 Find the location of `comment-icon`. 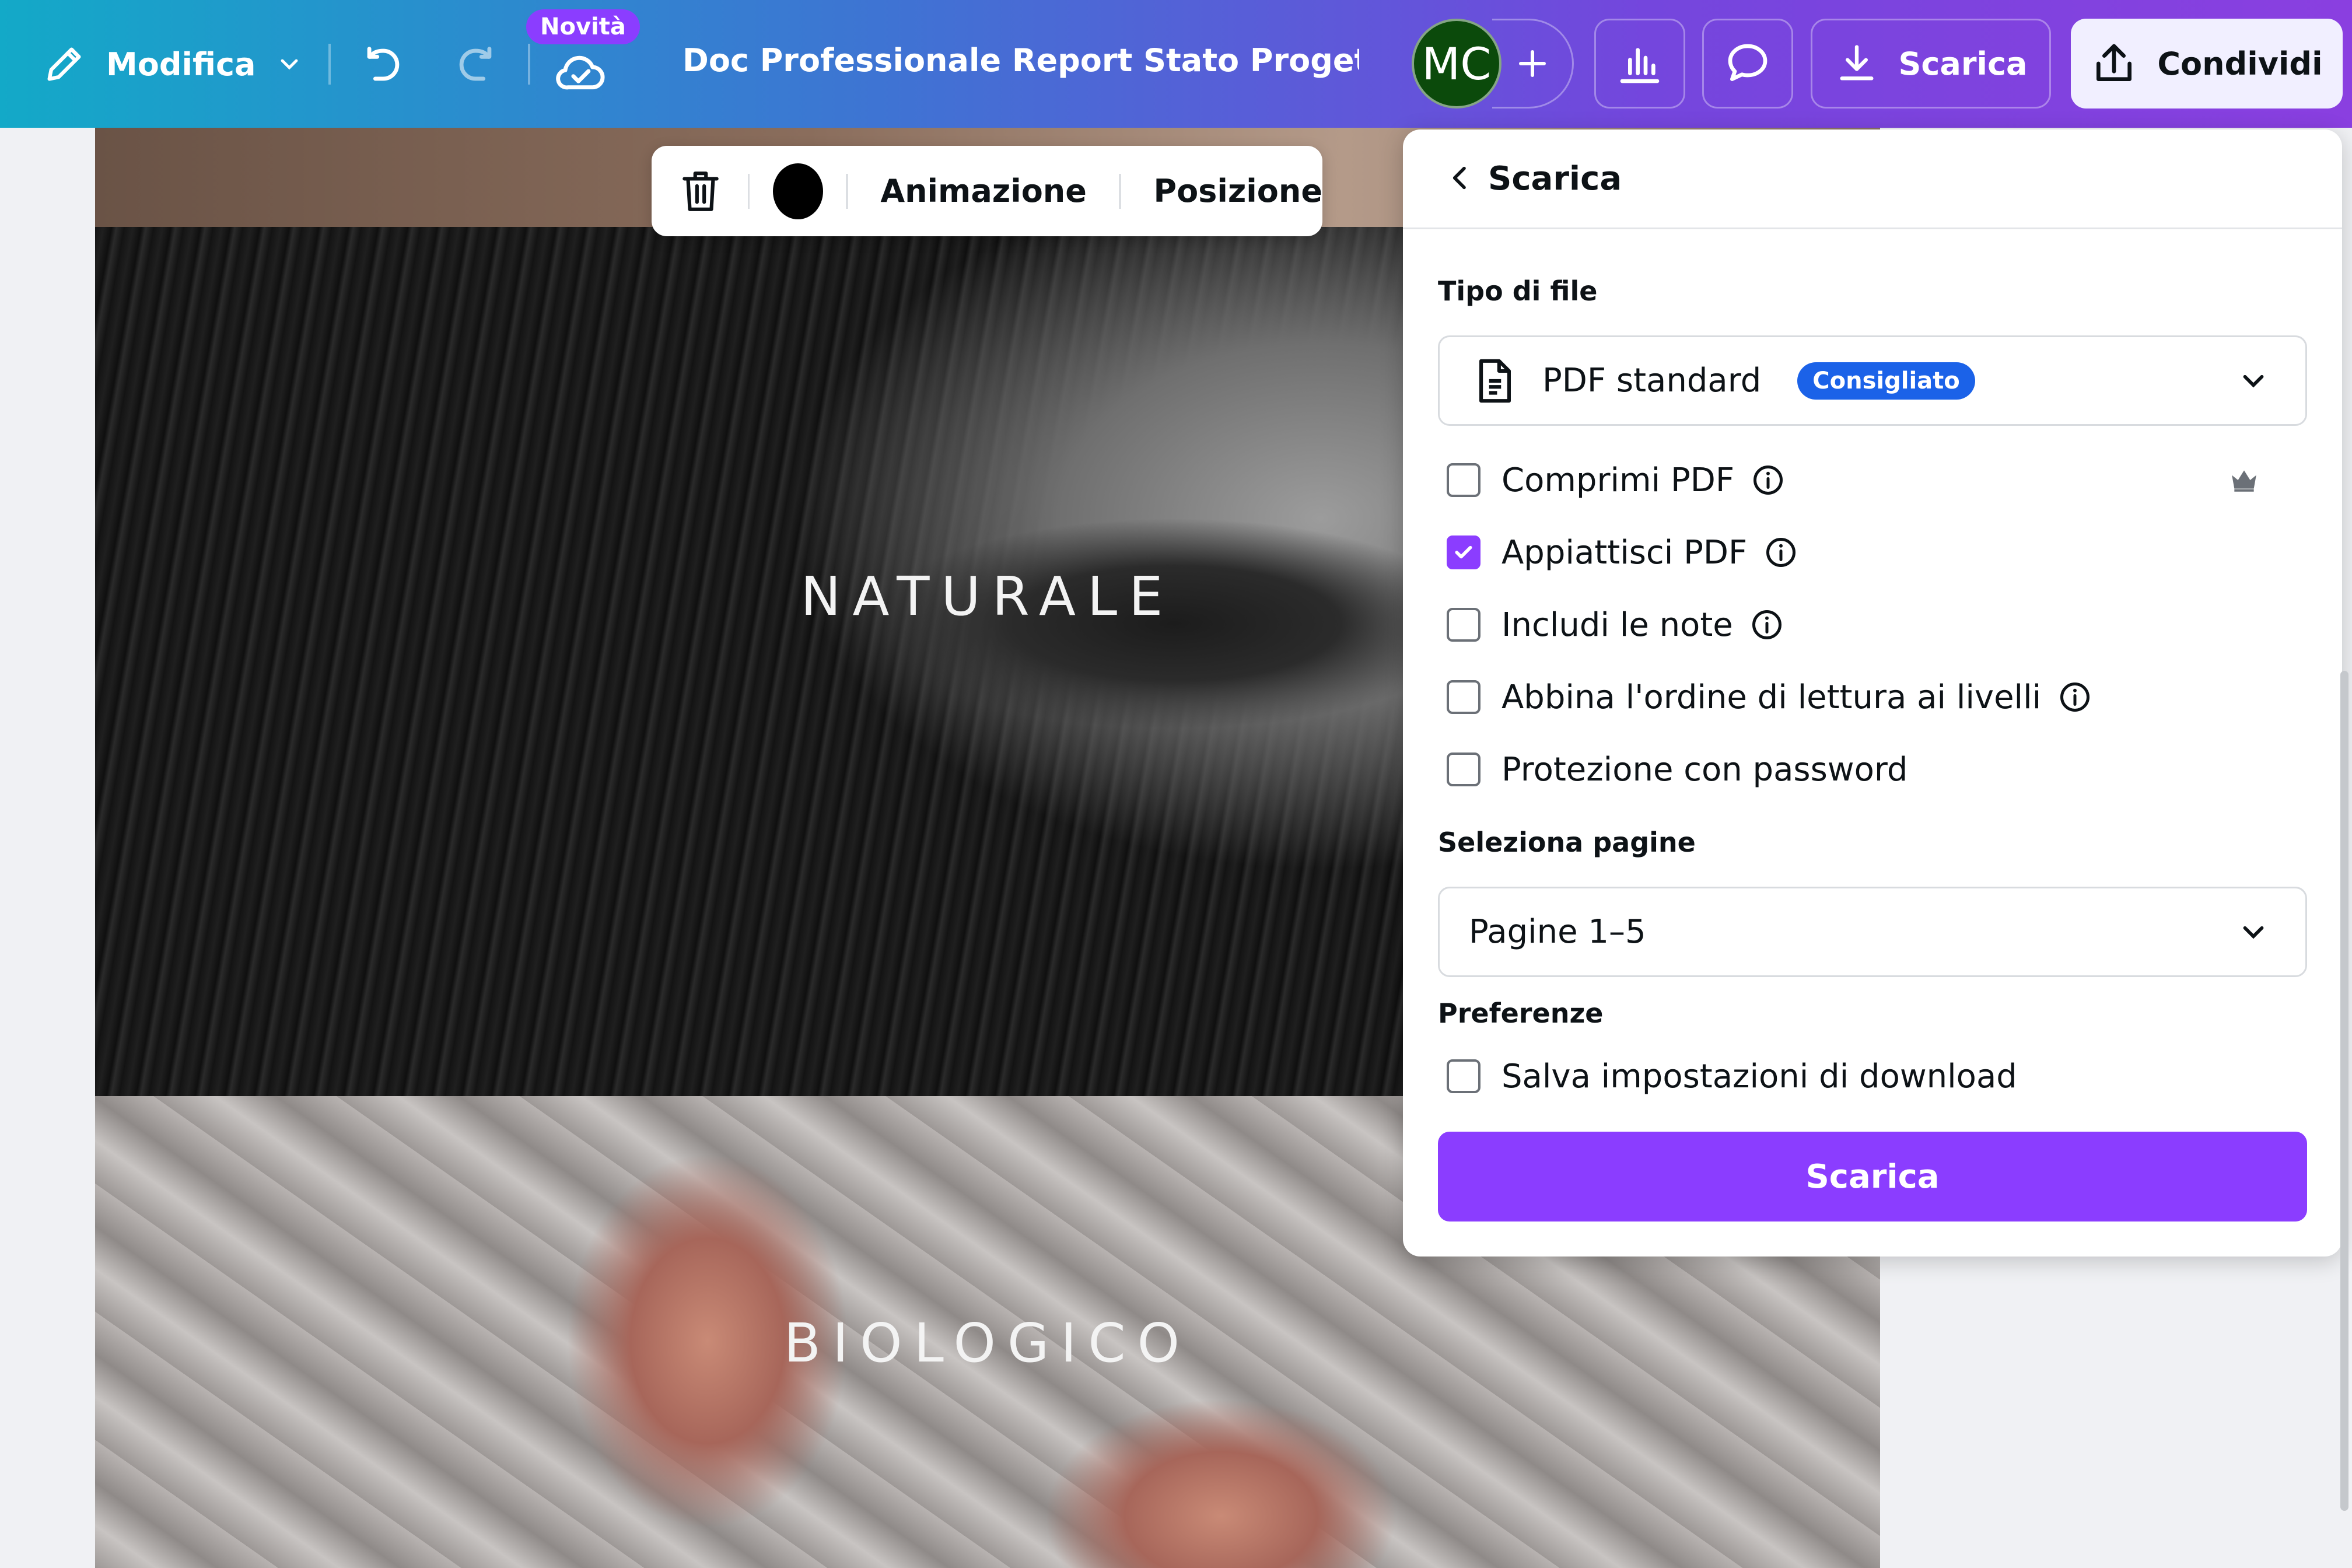

comment-icon is located at coordinates (1748, 63).